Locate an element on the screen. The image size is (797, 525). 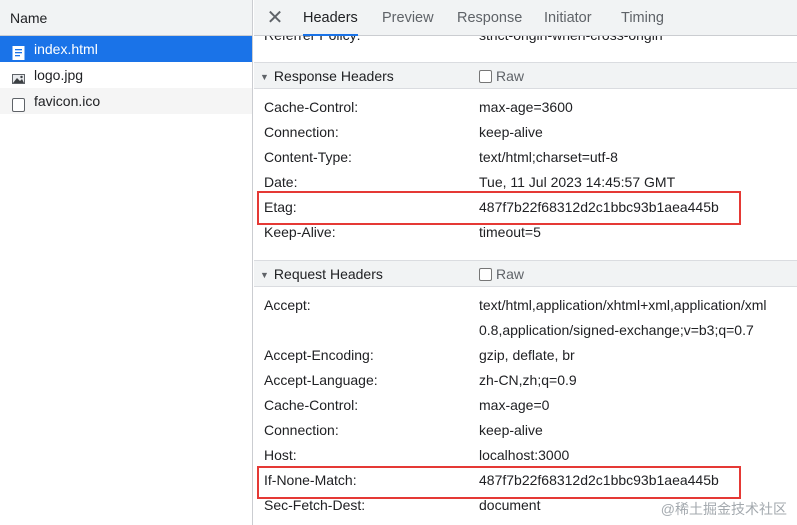
header-name: Accept-Encoding: is located at coordinates (319, 355).